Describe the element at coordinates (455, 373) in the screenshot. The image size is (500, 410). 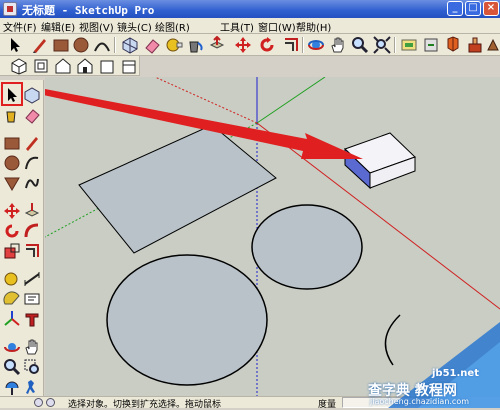
I see `watermark-site: jb51.net` at that location.